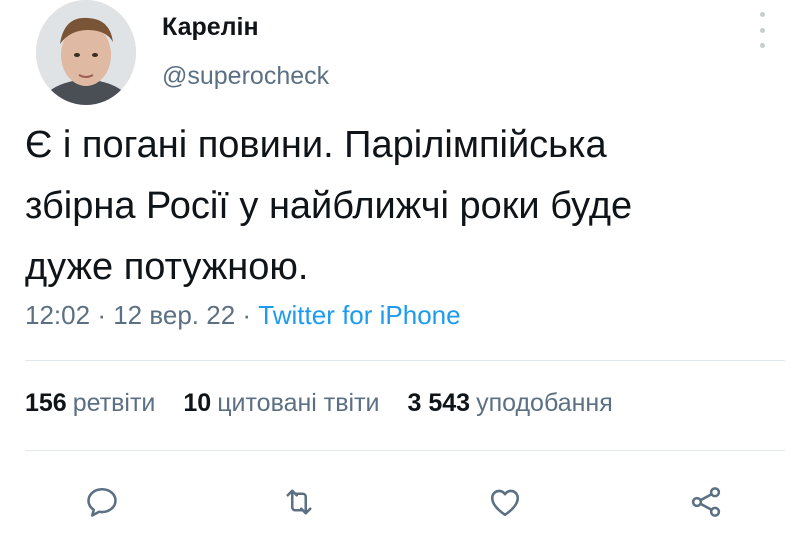  I want to click on reply-button, so click(102, 502).